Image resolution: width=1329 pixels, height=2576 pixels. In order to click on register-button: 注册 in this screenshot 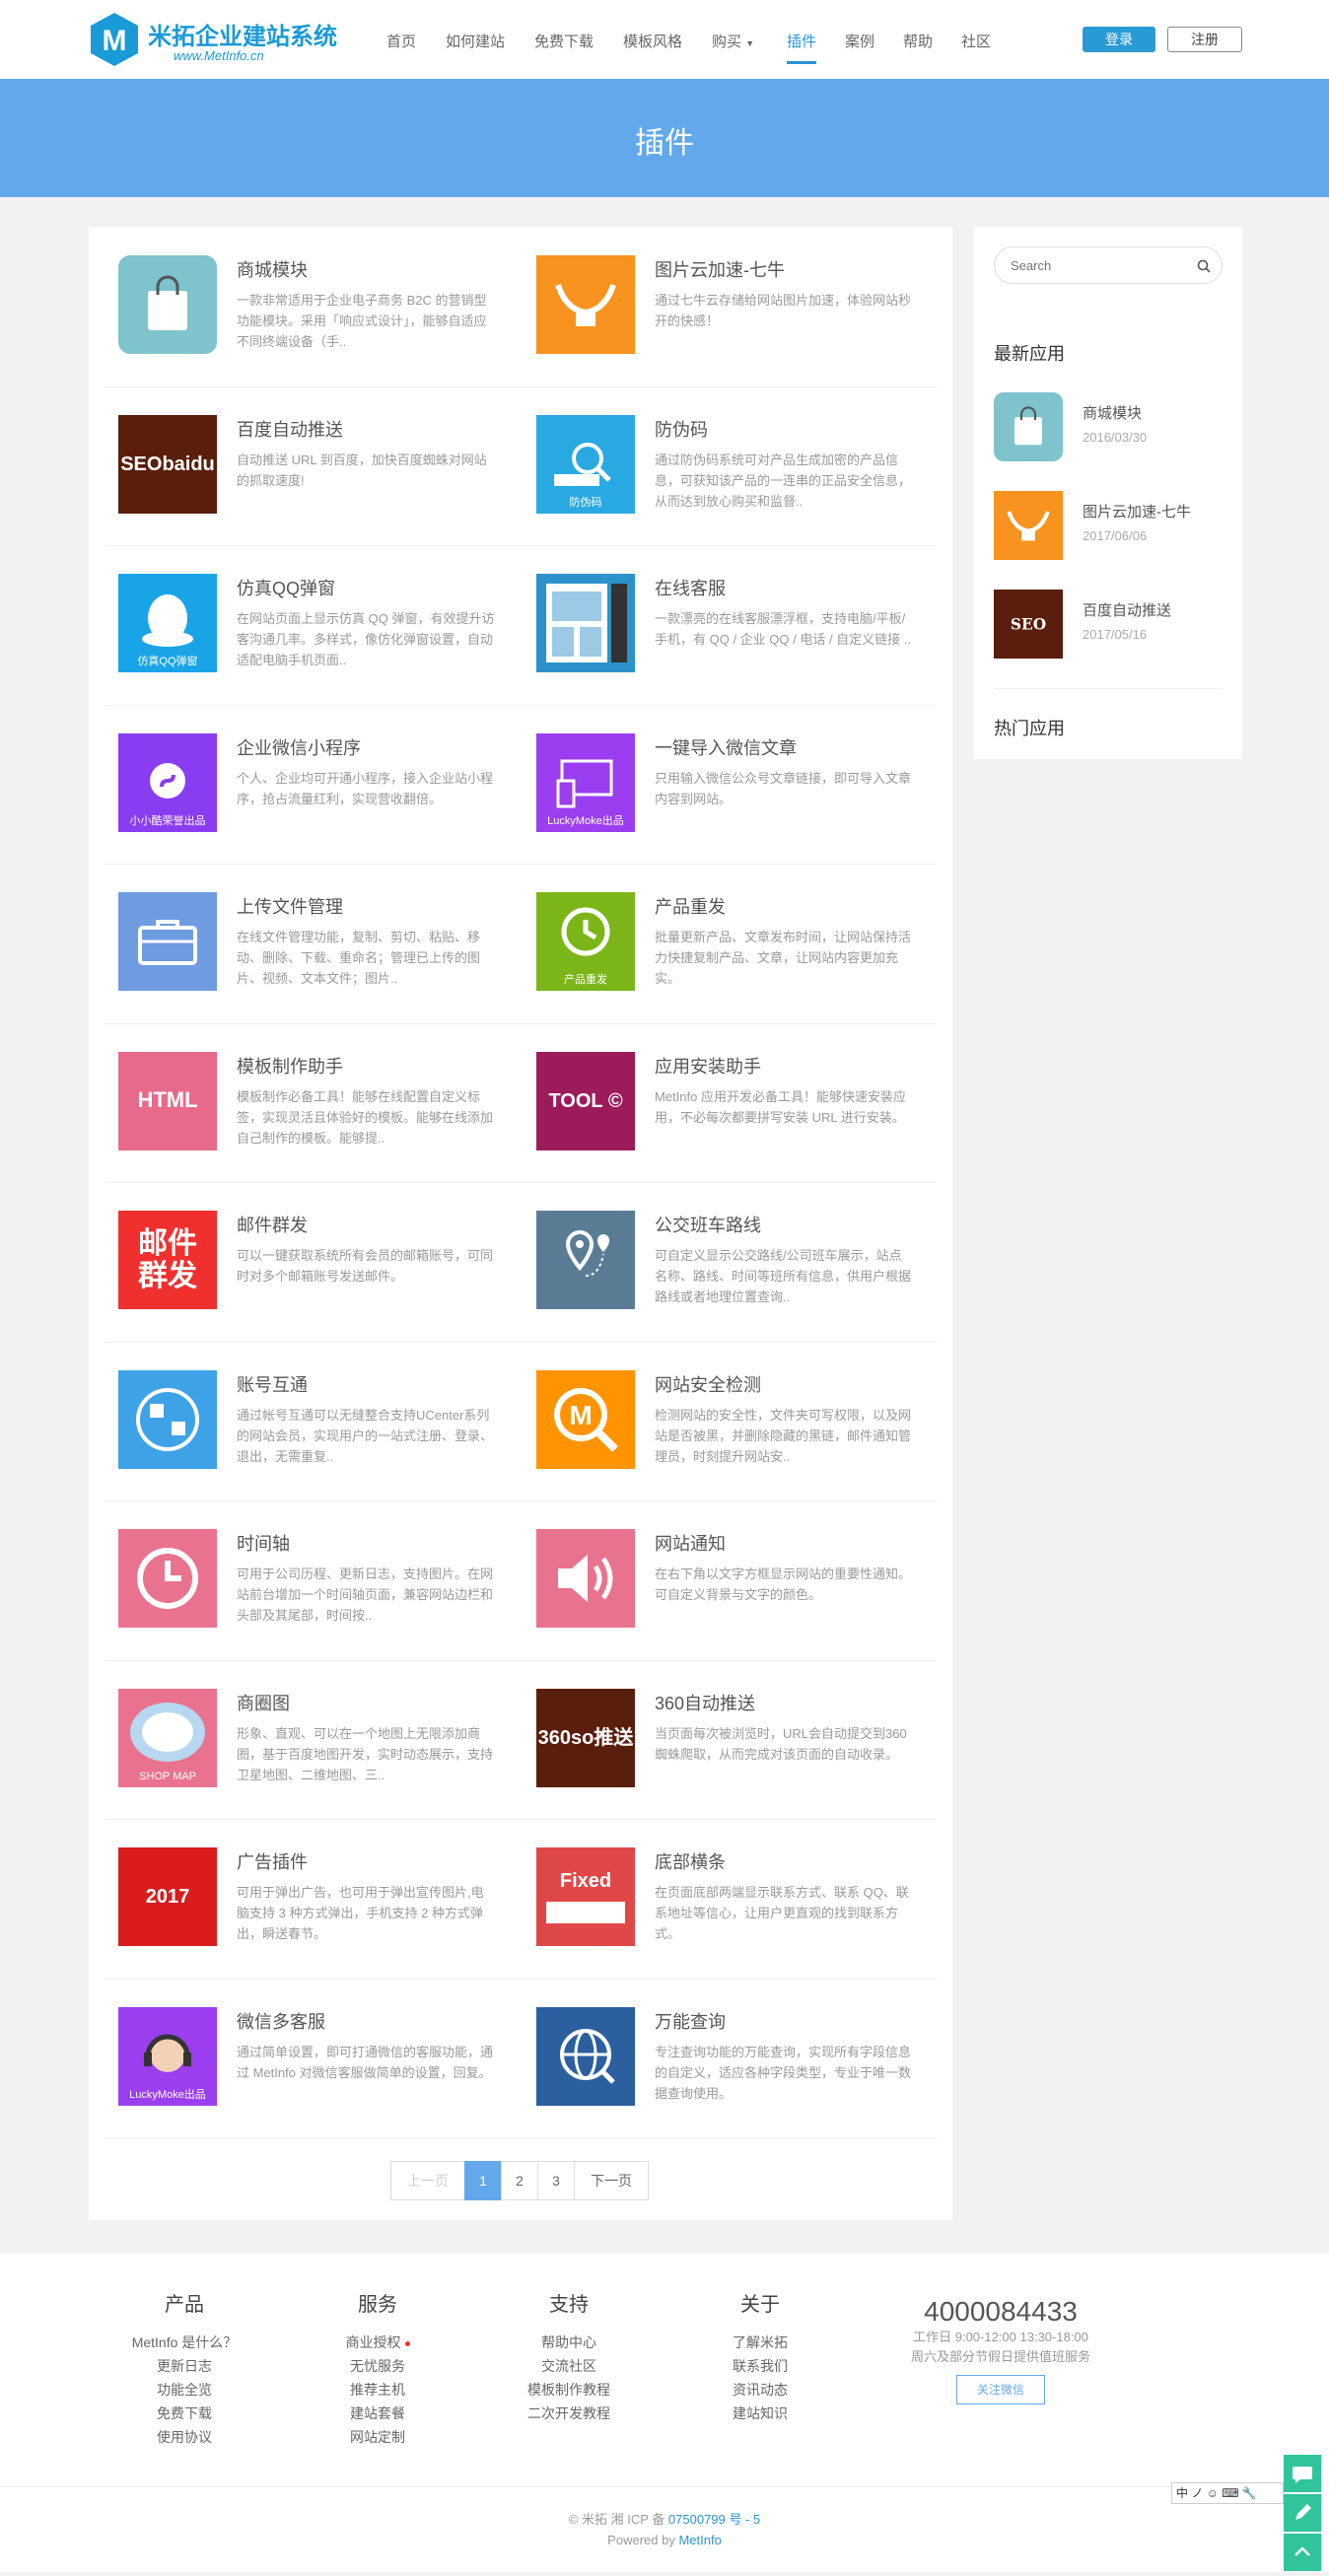, I will do `click(1204, 39)`.